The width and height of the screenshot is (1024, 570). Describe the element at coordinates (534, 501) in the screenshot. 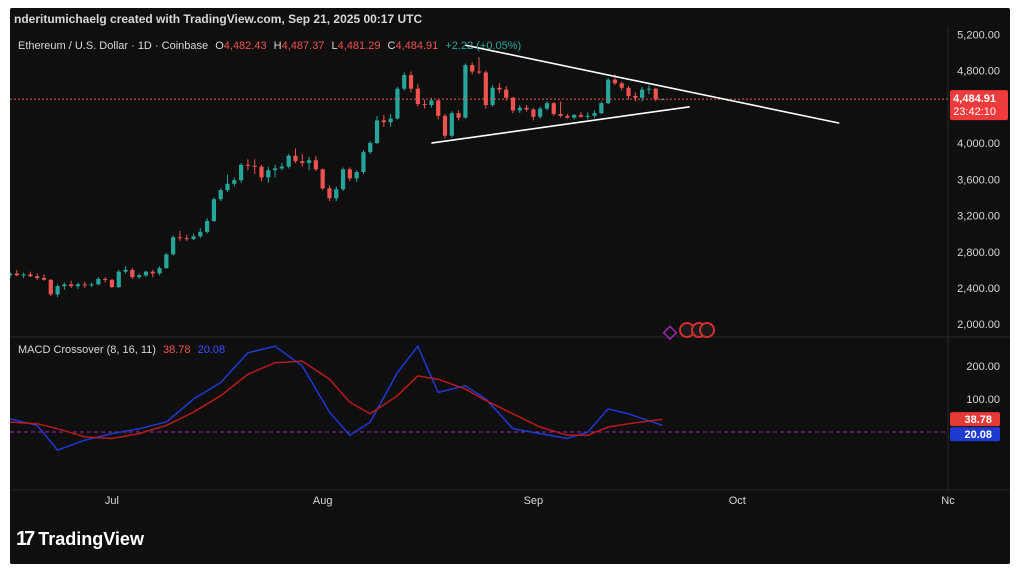

I see `date-tick-label: Sep` at that location.